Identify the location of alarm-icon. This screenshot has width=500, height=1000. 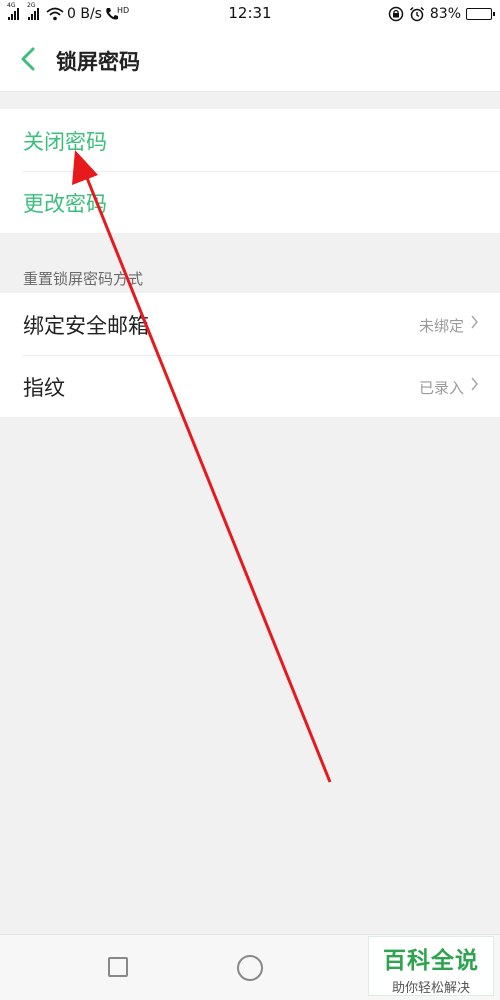
(416, 14).